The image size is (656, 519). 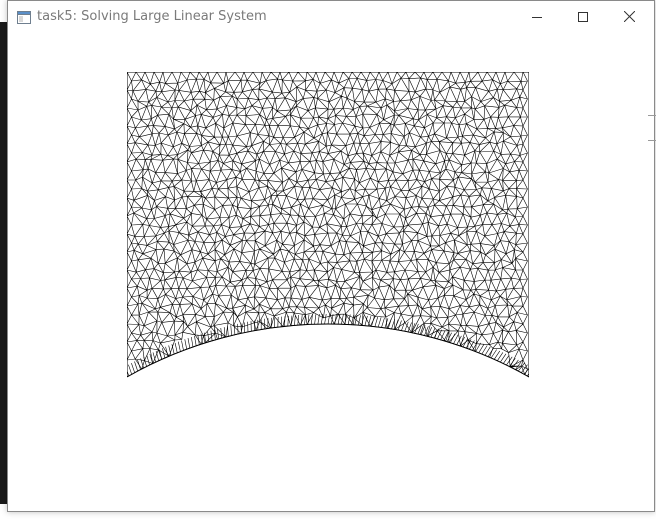 I want to click on minimize-icon, so click(x=537, y=17).